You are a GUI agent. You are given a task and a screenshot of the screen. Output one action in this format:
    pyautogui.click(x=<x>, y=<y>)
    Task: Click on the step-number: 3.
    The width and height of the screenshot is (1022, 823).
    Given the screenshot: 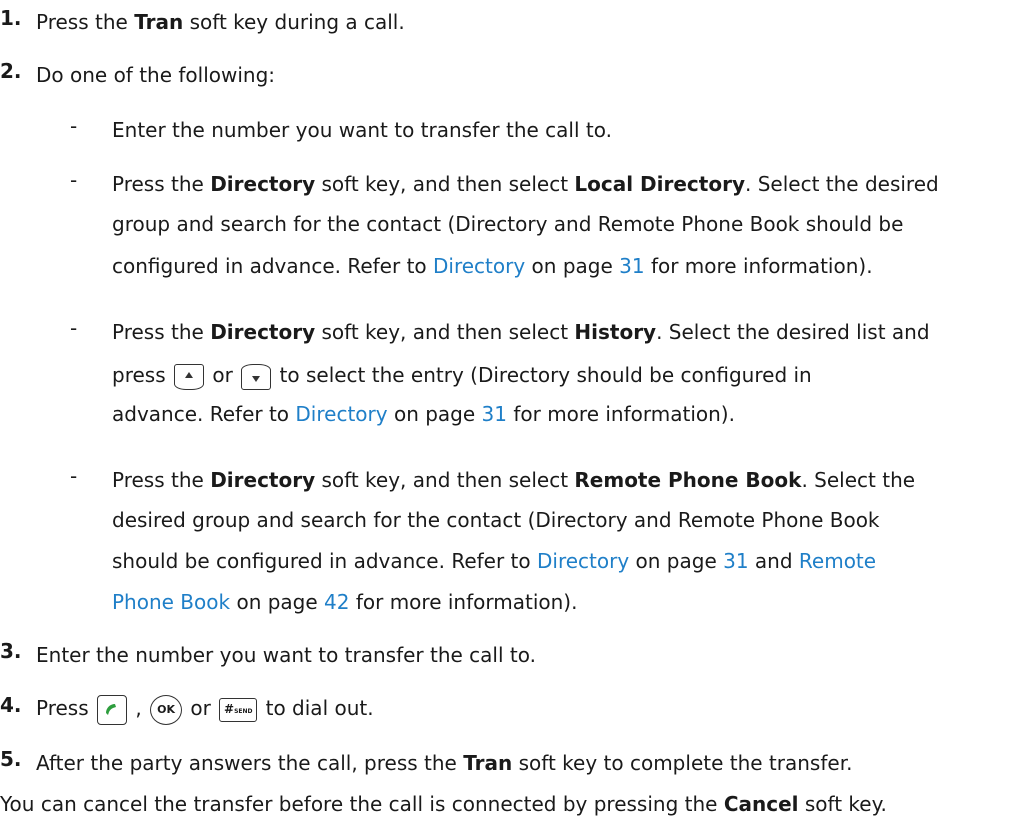 What is the action you would take?
    pyautogui.click(x=11, y=651)
    